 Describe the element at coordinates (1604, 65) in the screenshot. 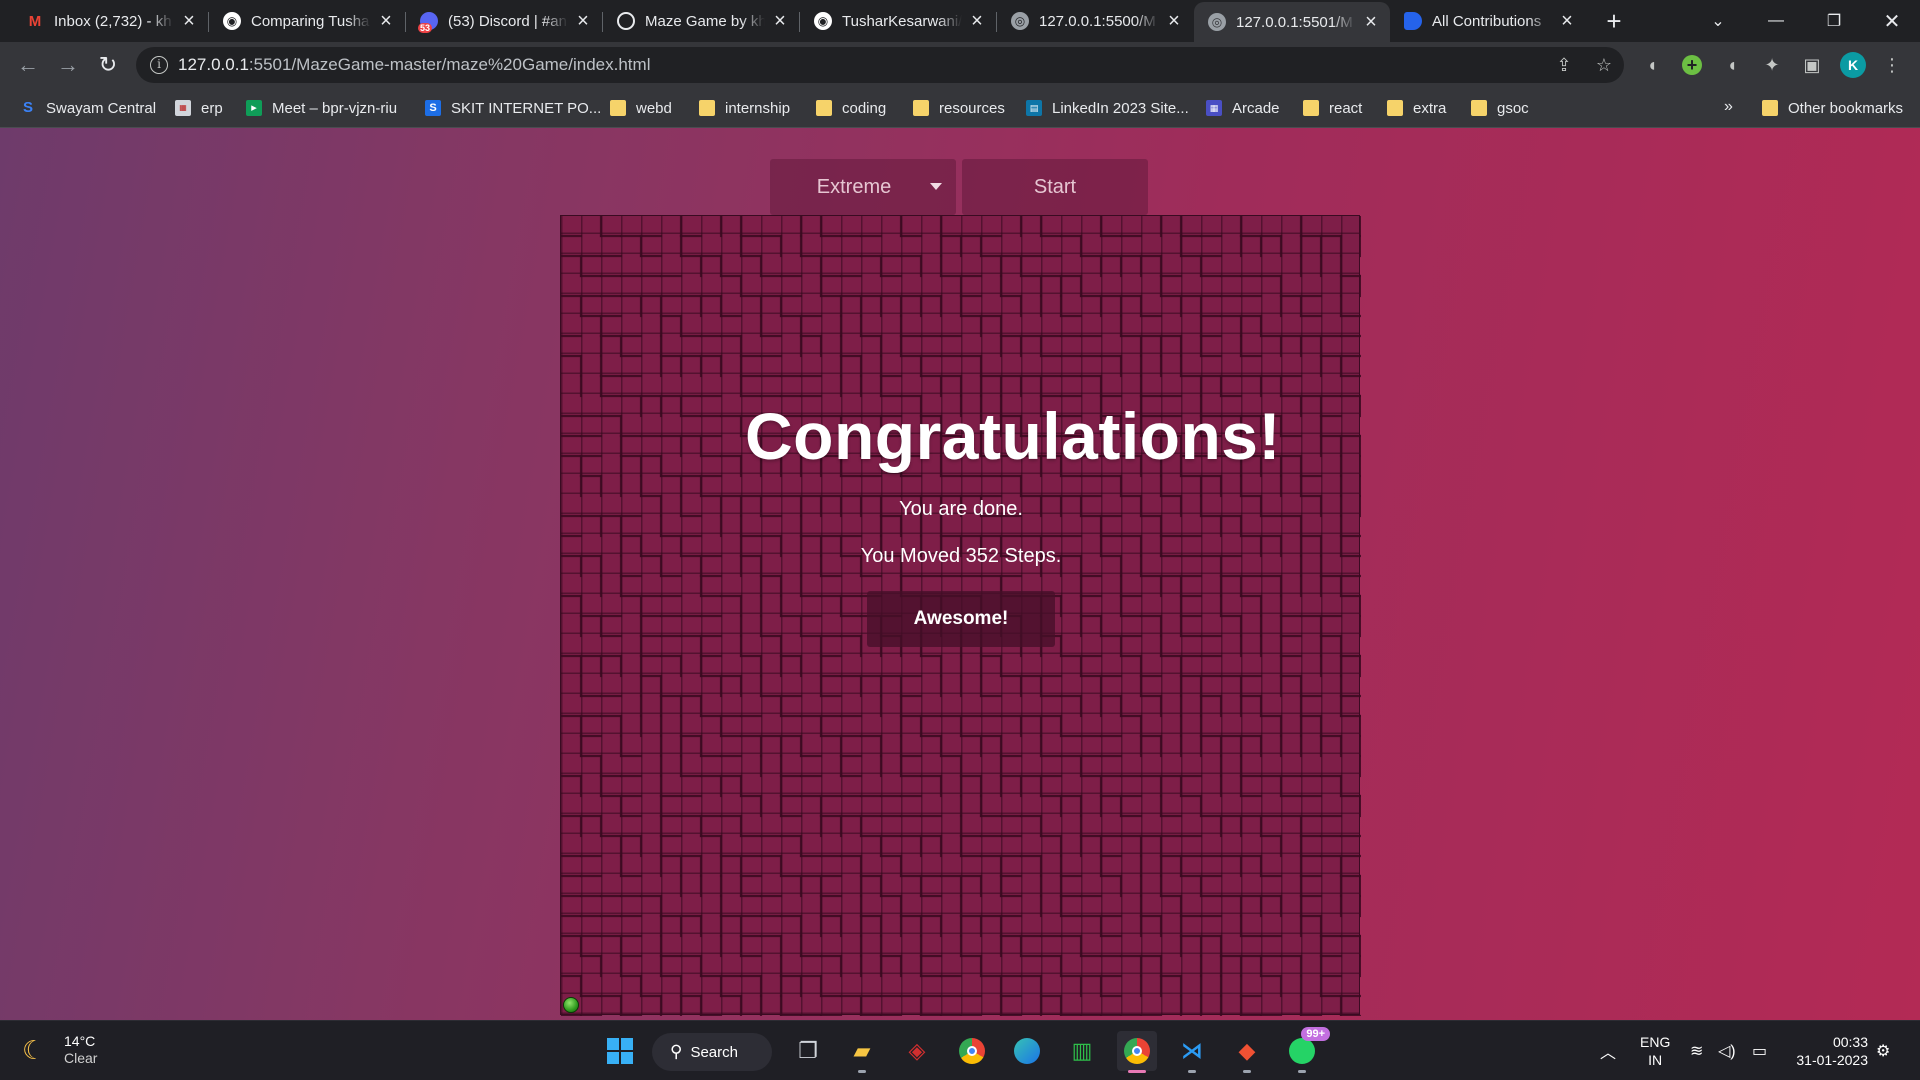

I see `bookmark-star-icon: ☆` at that location.